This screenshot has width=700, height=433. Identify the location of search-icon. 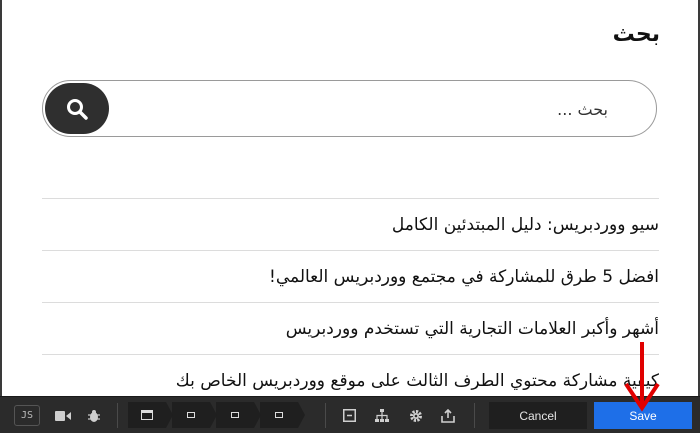
(77, 109).